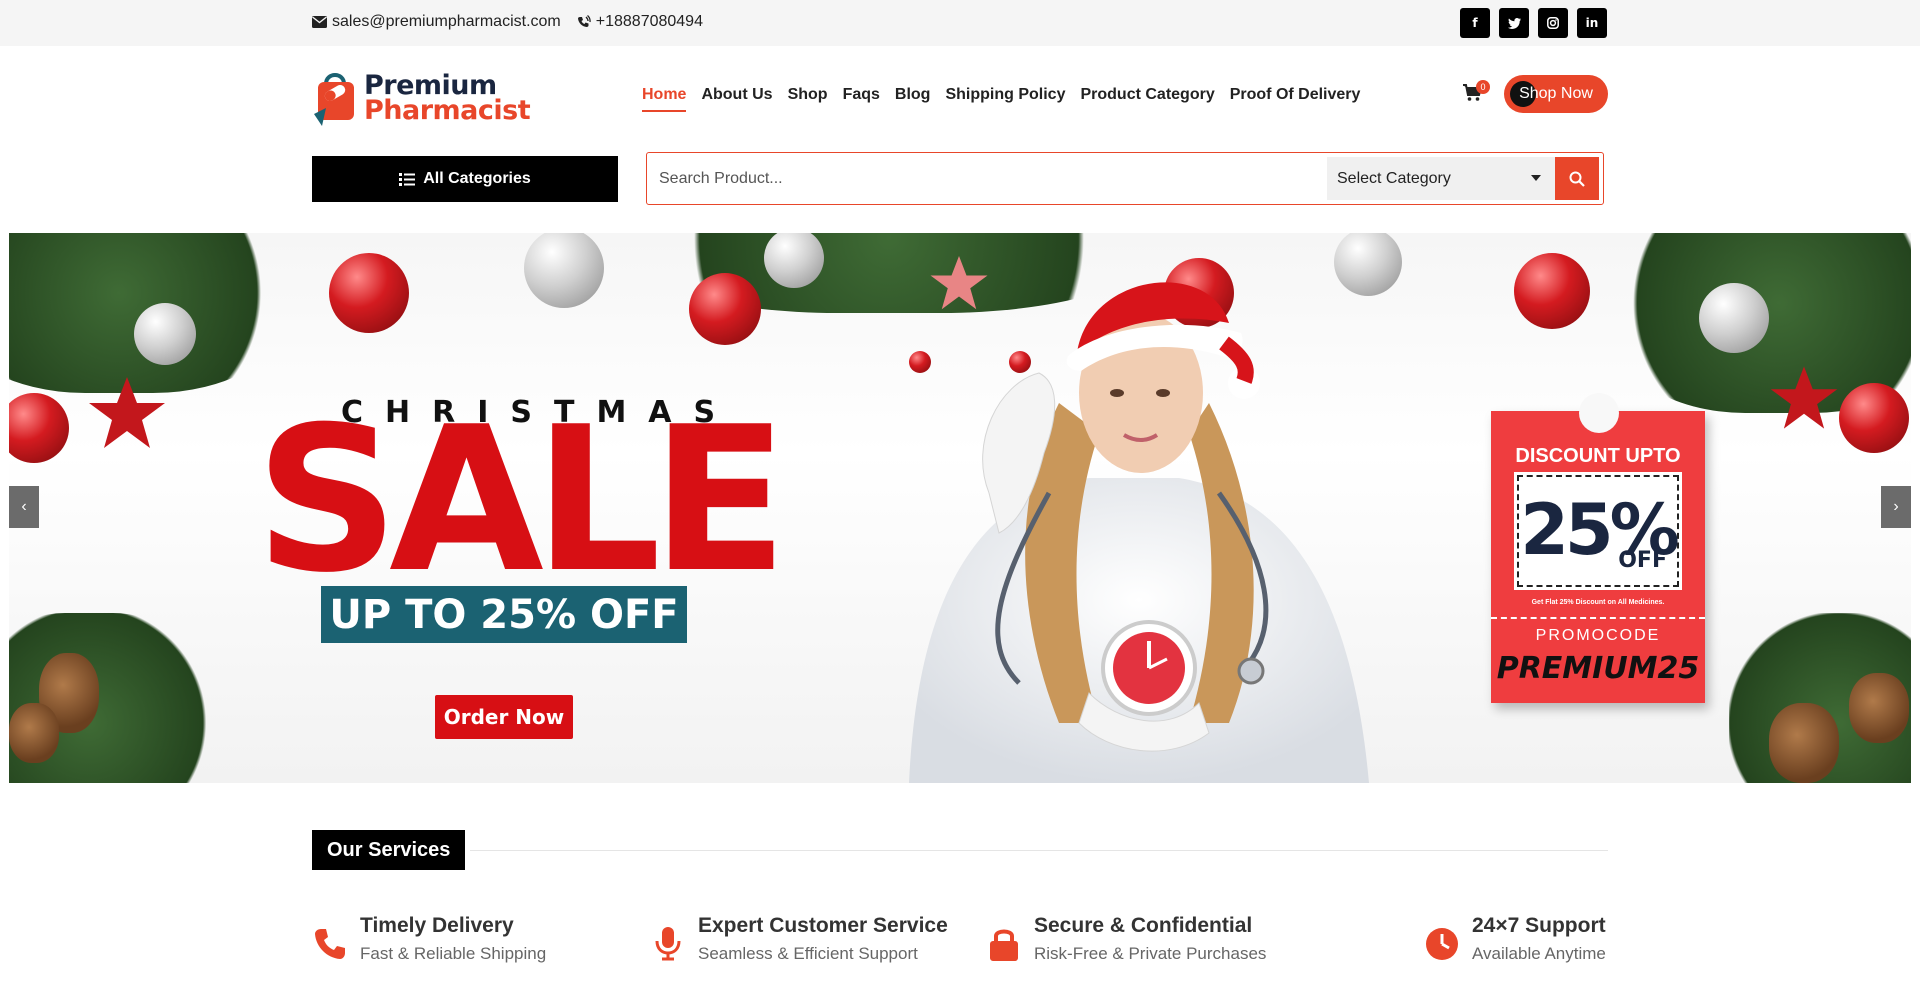  What do you see at coordinates (1139, 532) in the screenshot?
I see `doctor-image` at bounding box center [1139, 532].